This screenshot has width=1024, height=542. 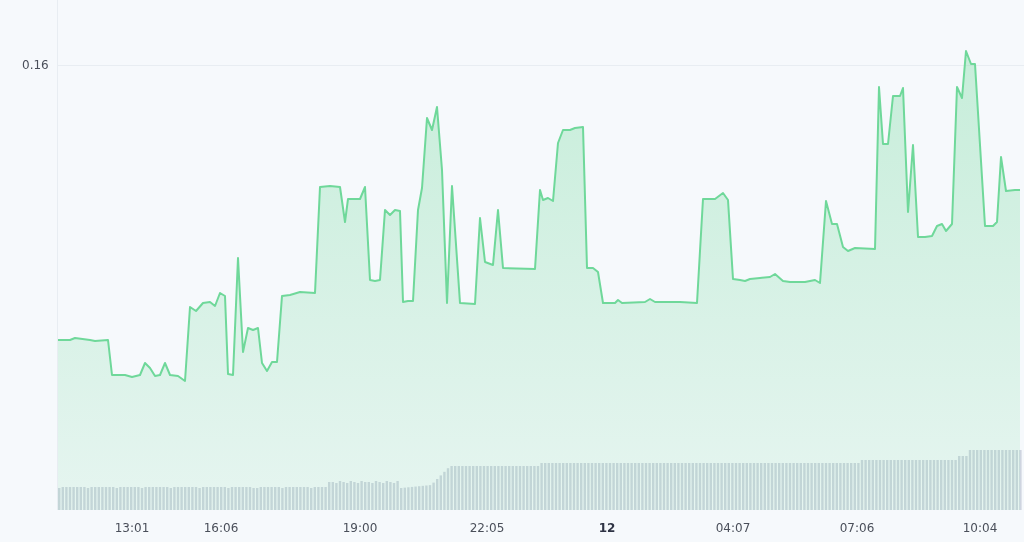 I want to click on axis-label: 0.16, so click(x=35, y=65).